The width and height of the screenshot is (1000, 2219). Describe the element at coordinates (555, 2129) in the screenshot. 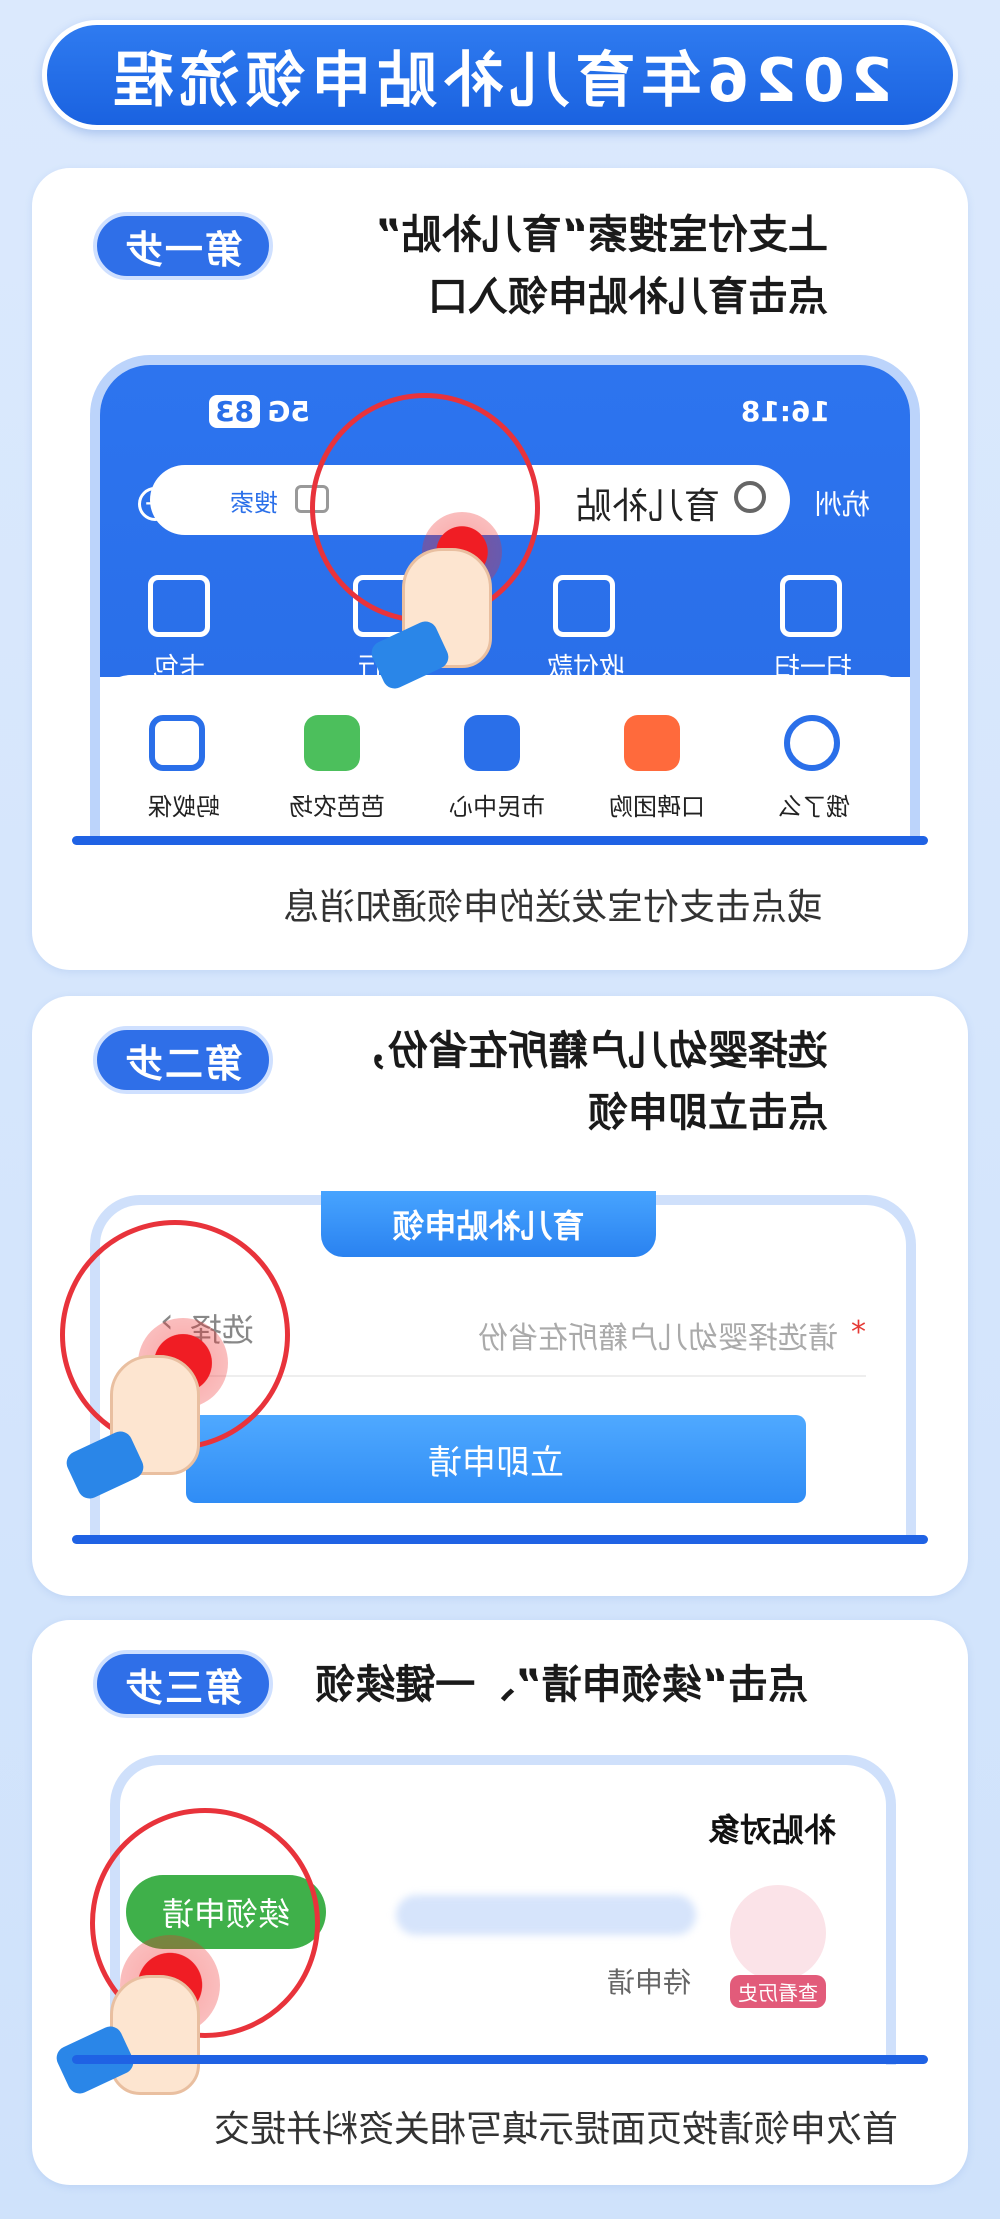

I see `step3-caption: 首次申领请按页面提示填写相关资料并提交` at that location.